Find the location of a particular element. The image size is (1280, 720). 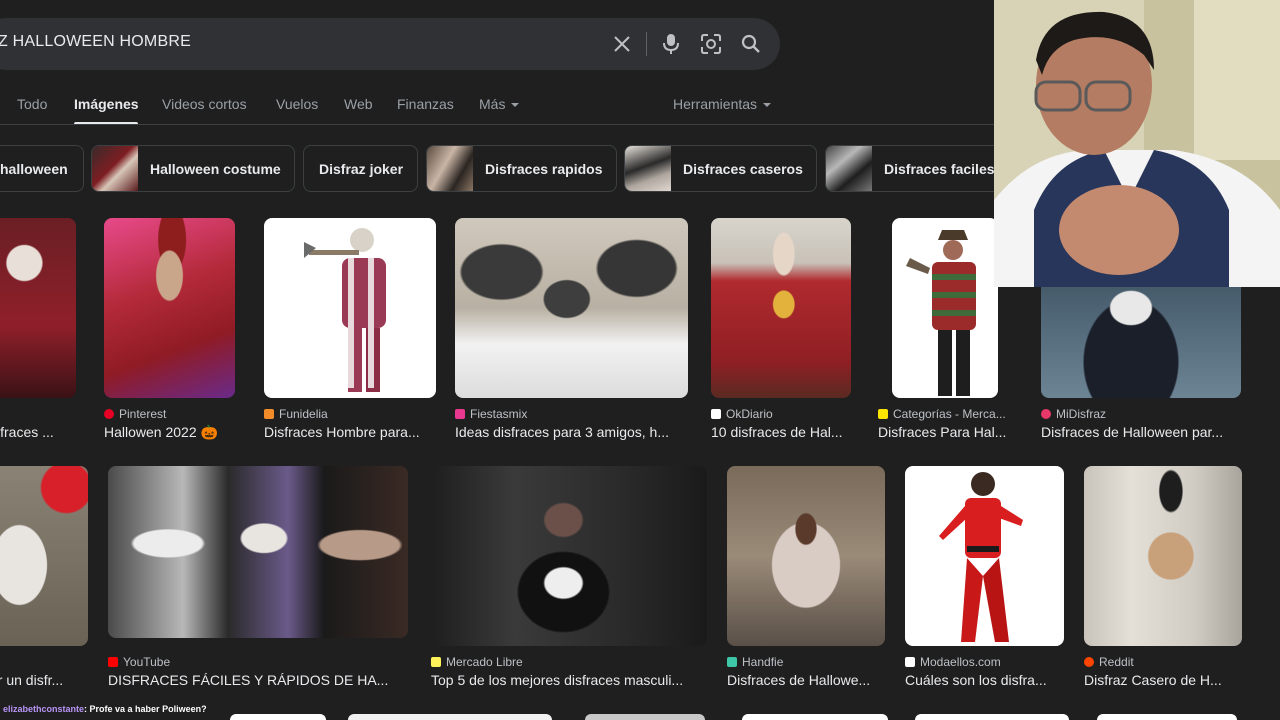

result-source-label: OkDiario is located at coordinates (749, 414).